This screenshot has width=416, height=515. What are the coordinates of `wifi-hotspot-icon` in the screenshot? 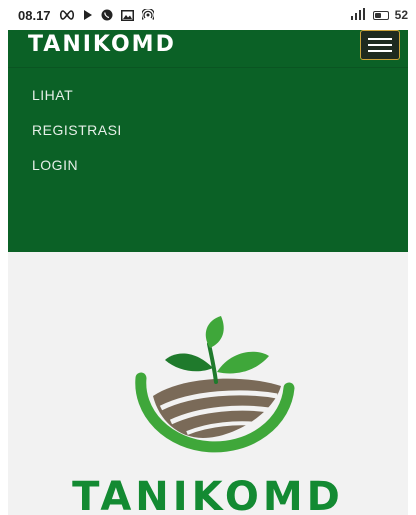 It's located at (147, 15).